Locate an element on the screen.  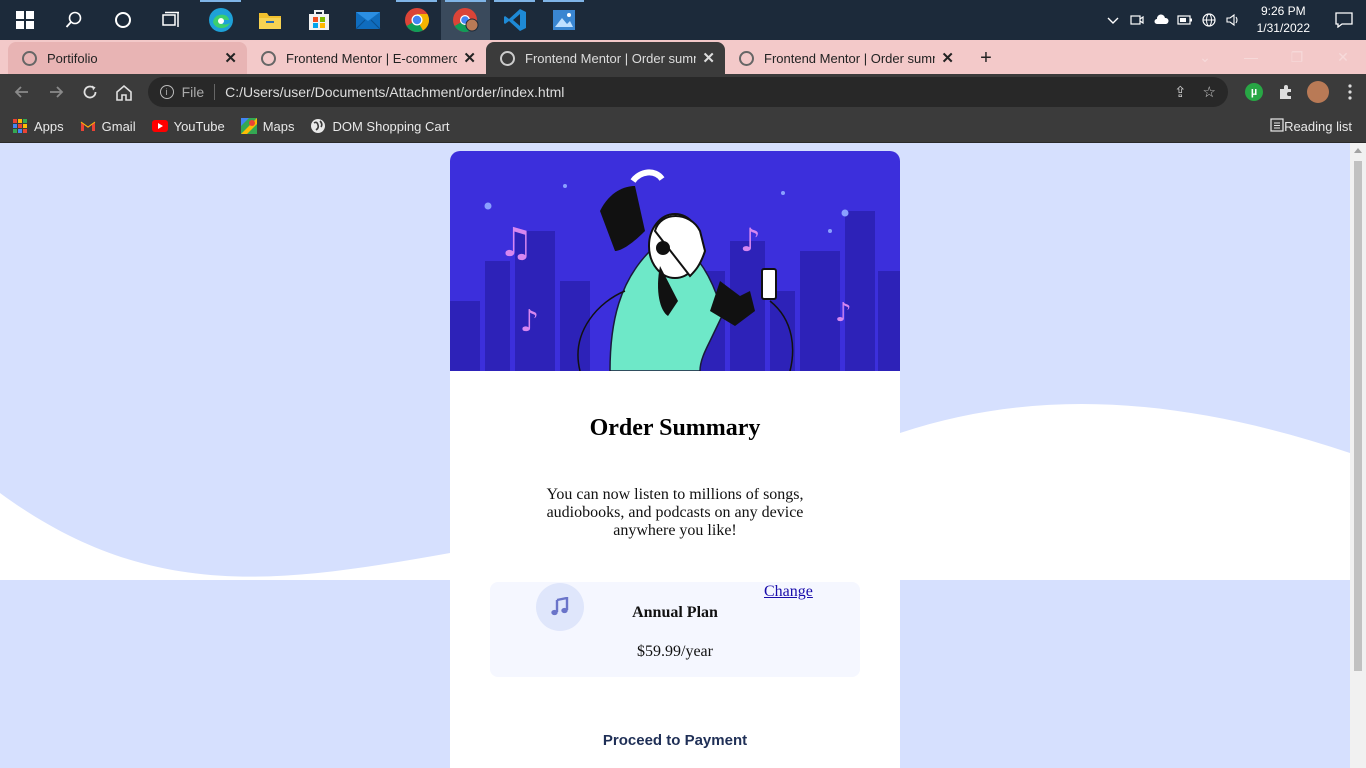
notification-center-button is located at coordinates (1344, 20).